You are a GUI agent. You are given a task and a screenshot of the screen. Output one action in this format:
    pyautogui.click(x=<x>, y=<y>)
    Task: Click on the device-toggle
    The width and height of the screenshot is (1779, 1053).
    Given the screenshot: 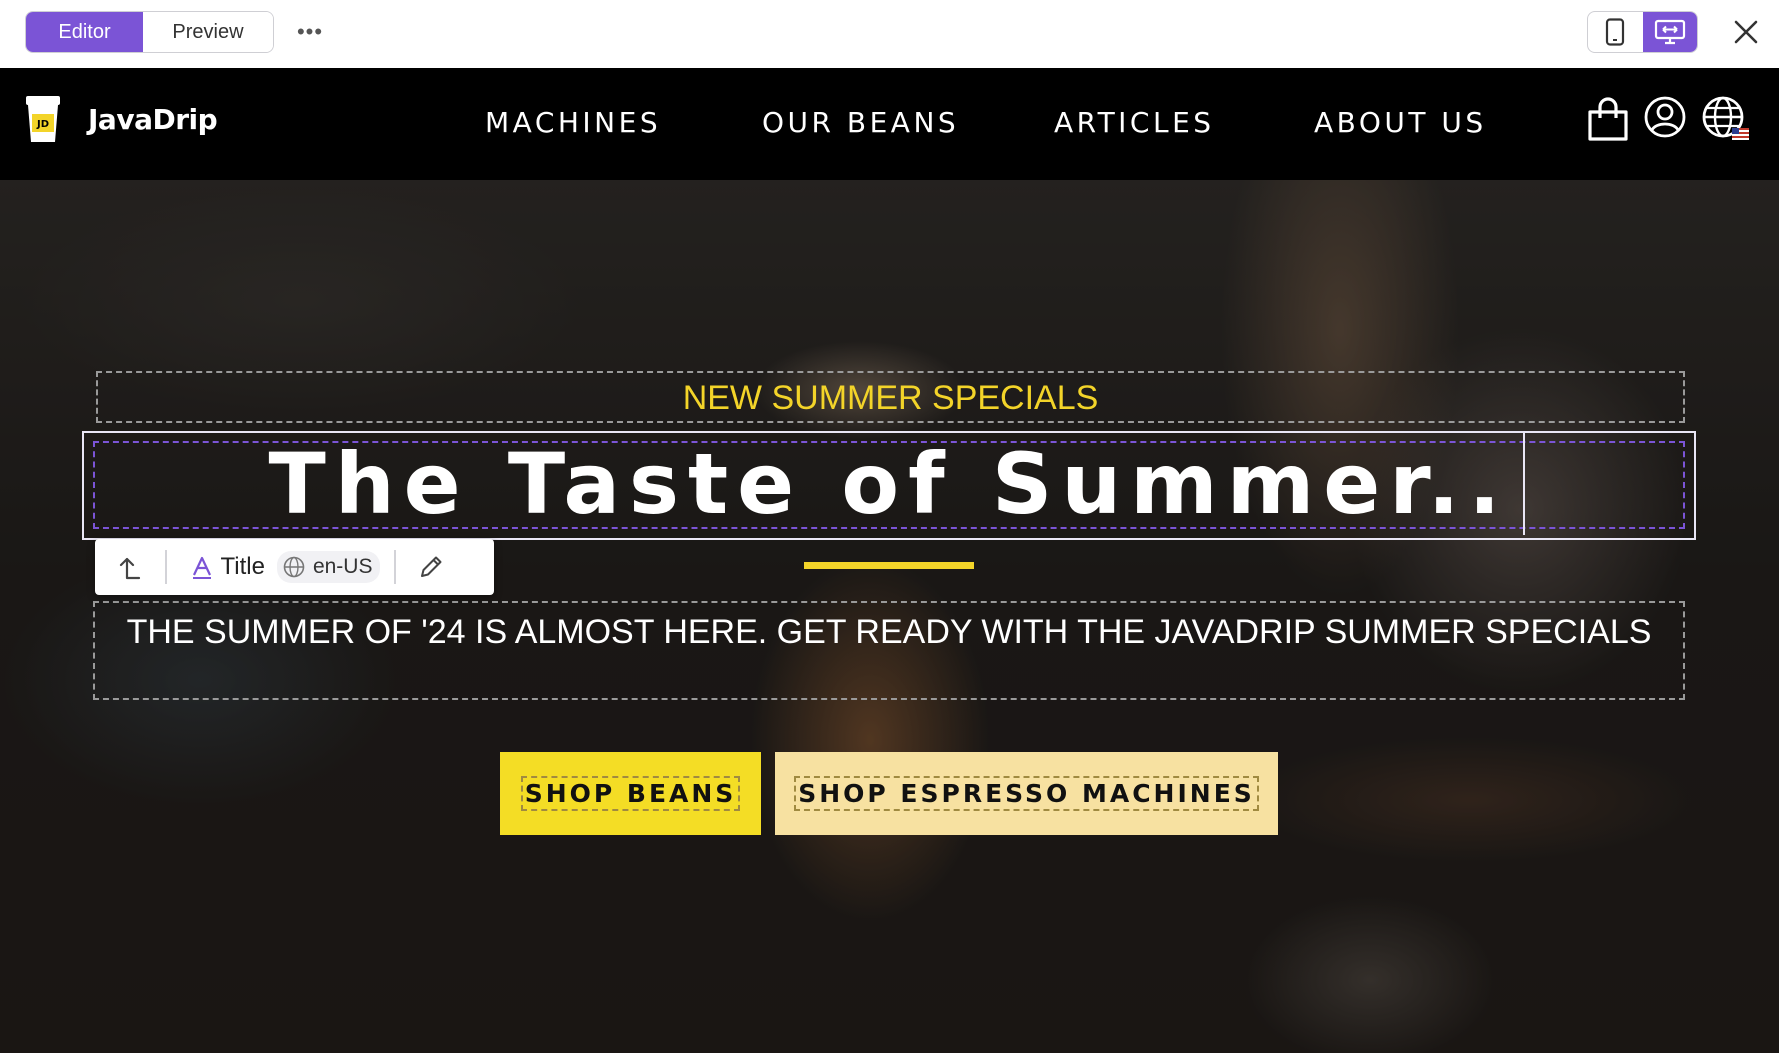 What is the action you would take?
    pyautogui.click(x=1642, y=32)
    